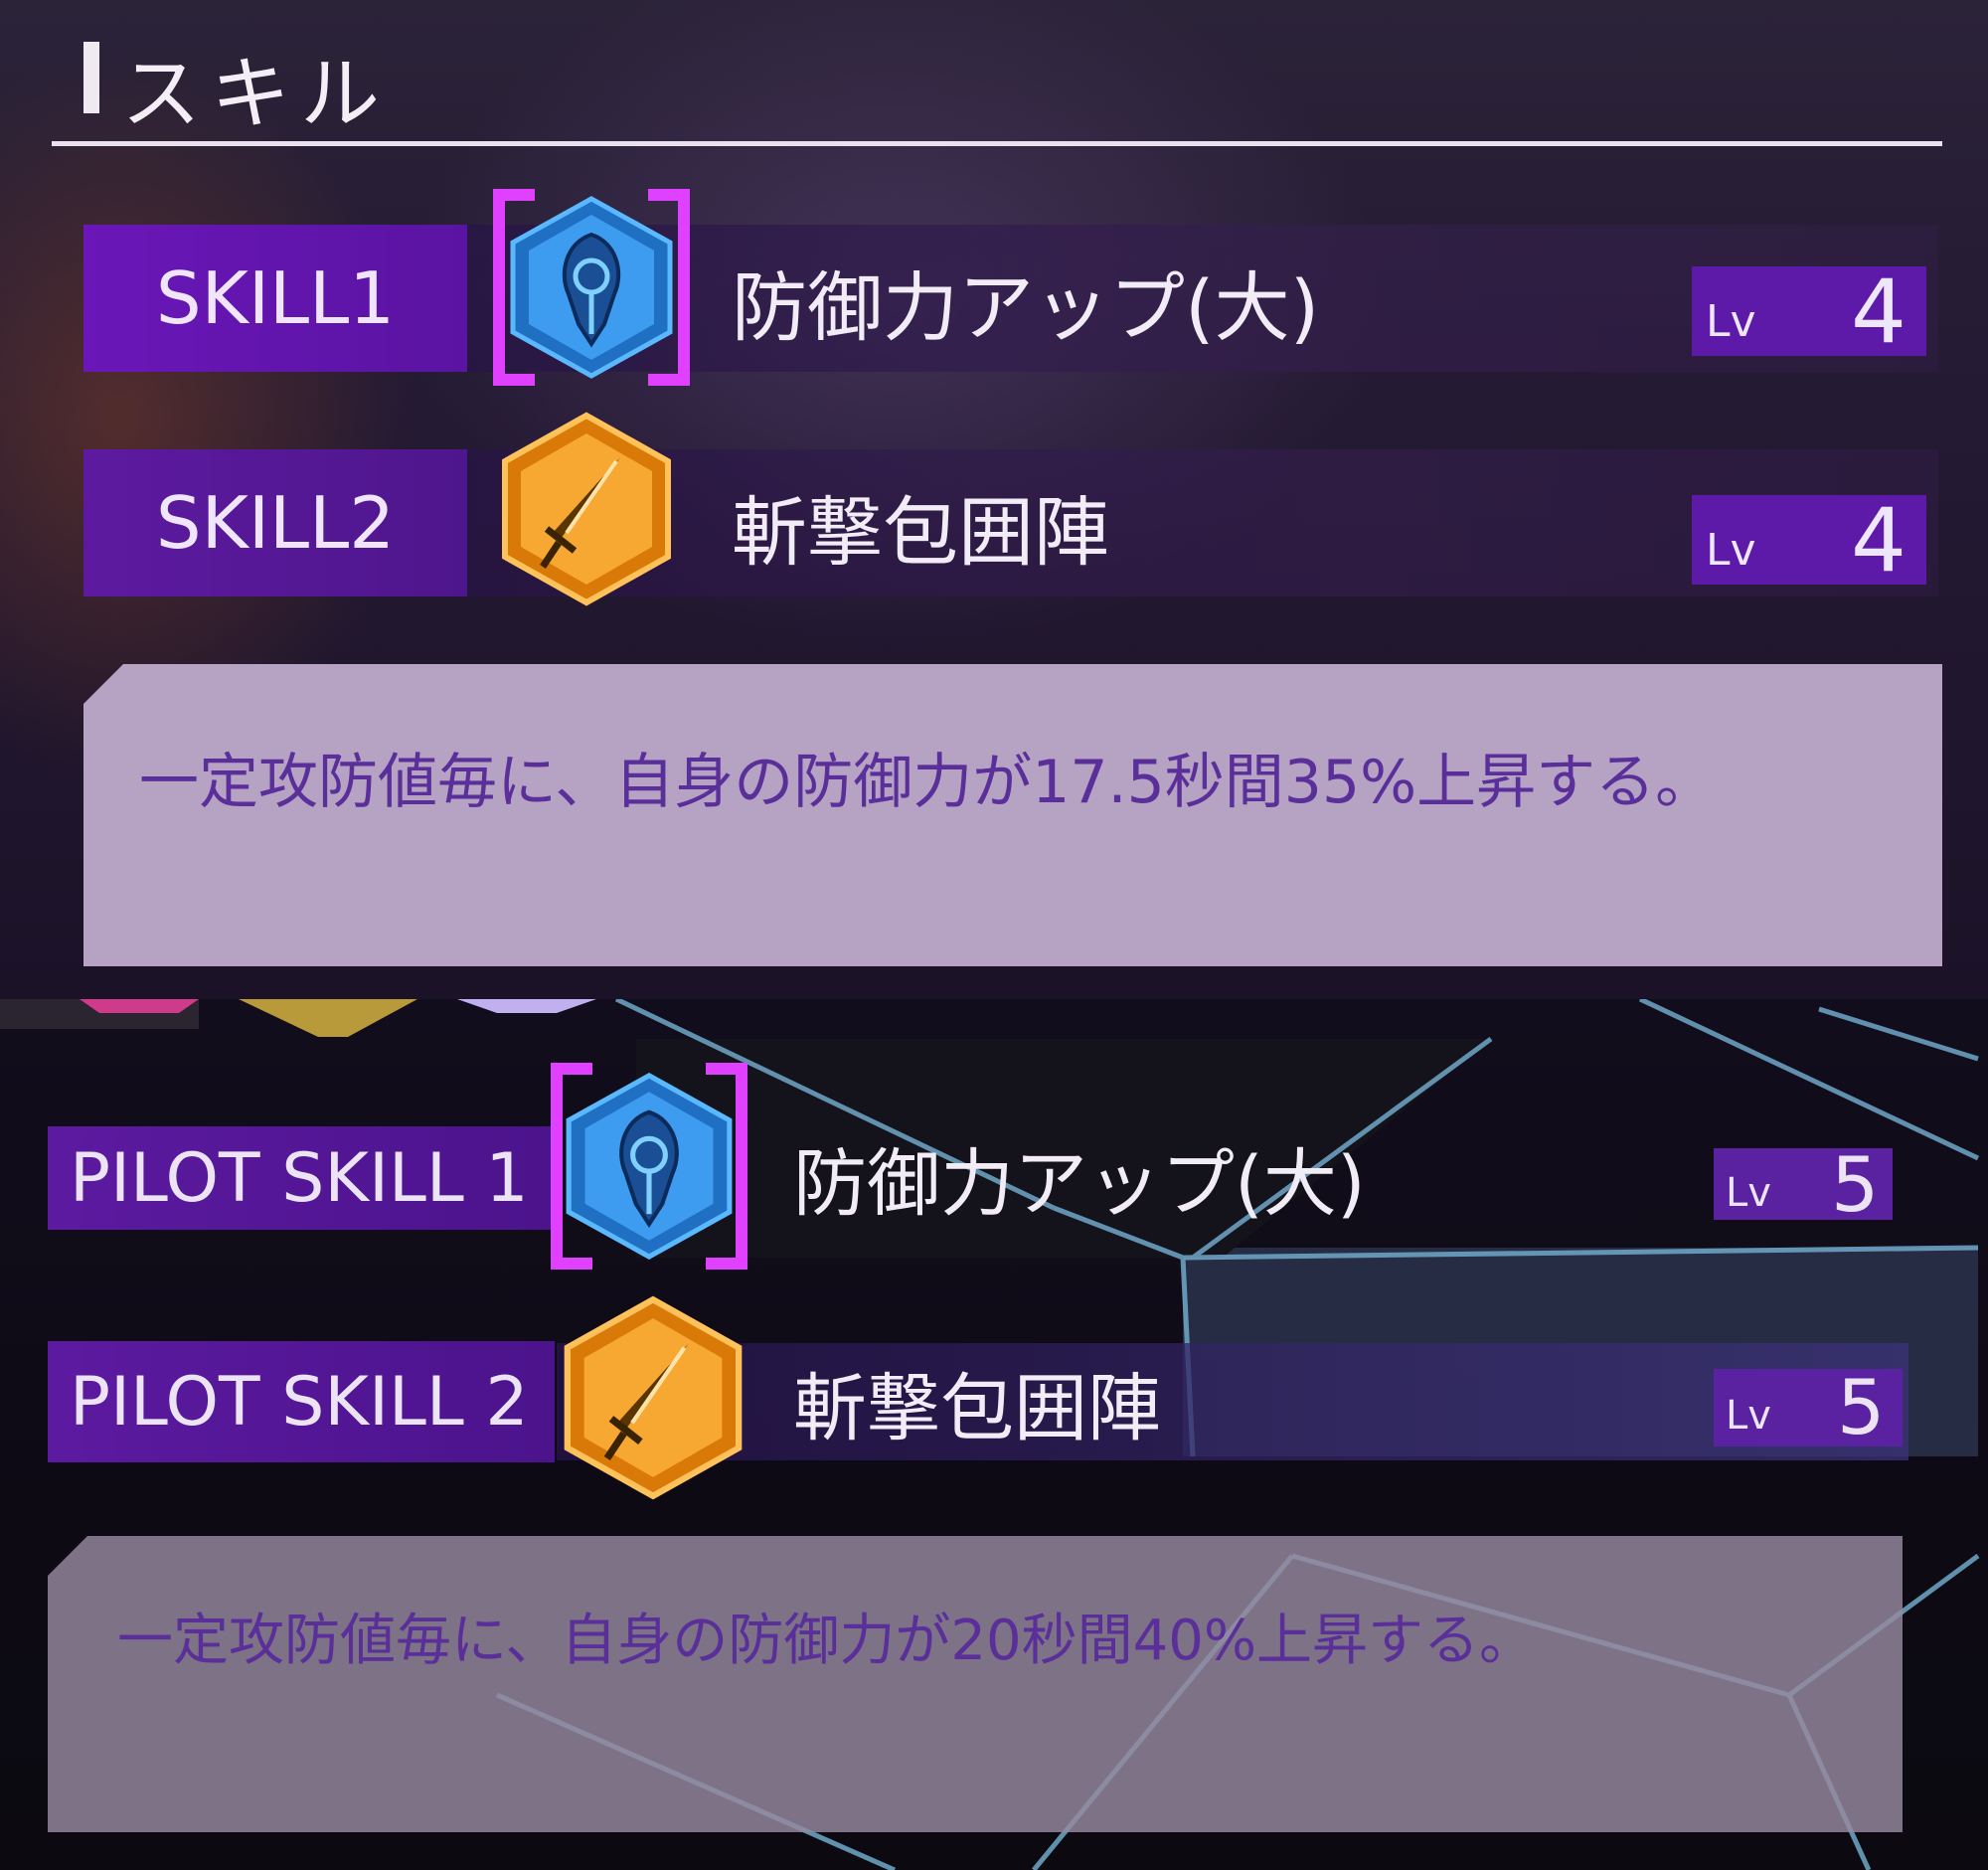 The image size is (1988, 1870). Describe the element at coordinates (301, 1401) in the screenshot. I see `pilot-skill-2-label: PILOT SKILL 2` at that location.